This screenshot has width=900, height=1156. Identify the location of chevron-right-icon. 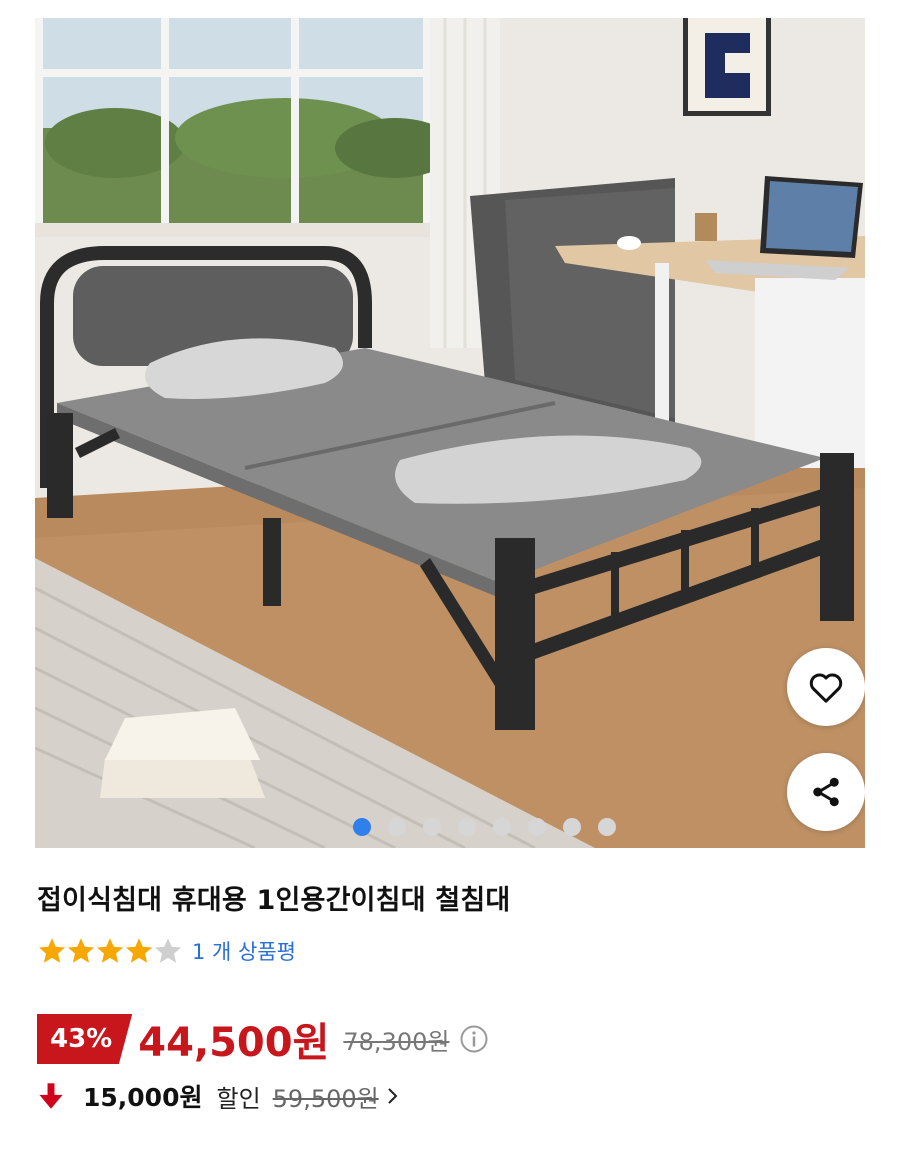
(393, 1096).